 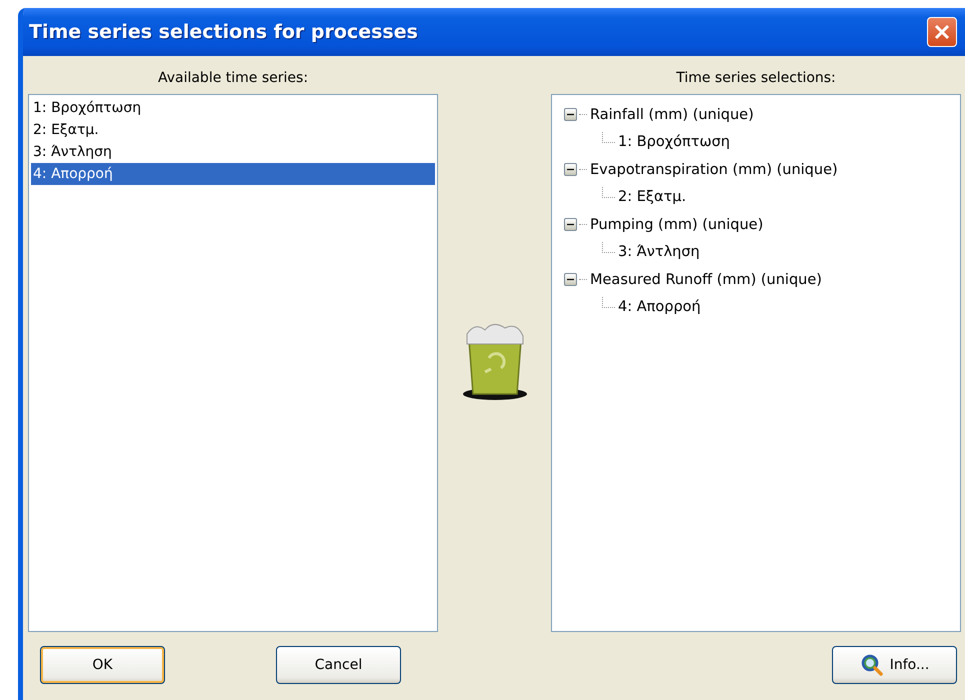 What do you see at coordinates (674, 142) in the screenshot?
I see `tree-item: 1: Βροχόπτωση` at bounding box center [674, 142].